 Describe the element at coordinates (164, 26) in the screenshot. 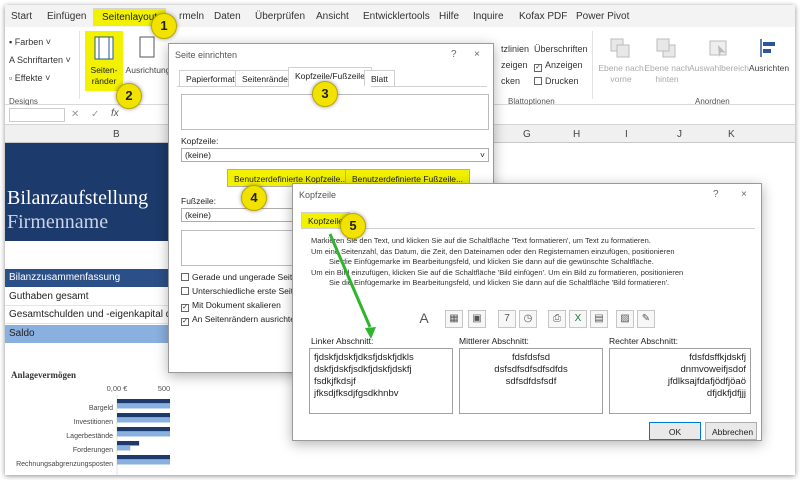

I see `step-badge-1: 1` at that location.